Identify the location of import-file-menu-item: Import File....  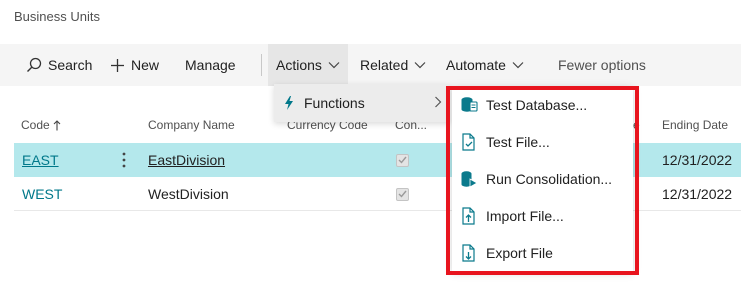
(542, 215).